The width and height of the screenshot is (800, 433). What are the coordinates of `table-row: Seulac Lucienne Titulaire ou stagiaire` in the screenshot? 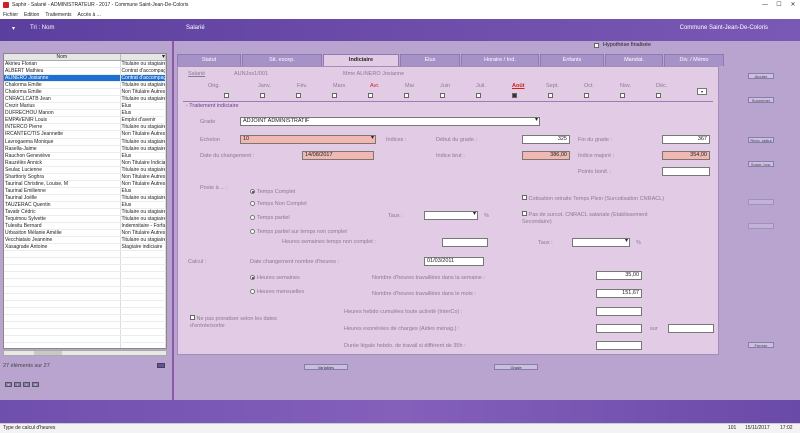 It's located at (85, 170).